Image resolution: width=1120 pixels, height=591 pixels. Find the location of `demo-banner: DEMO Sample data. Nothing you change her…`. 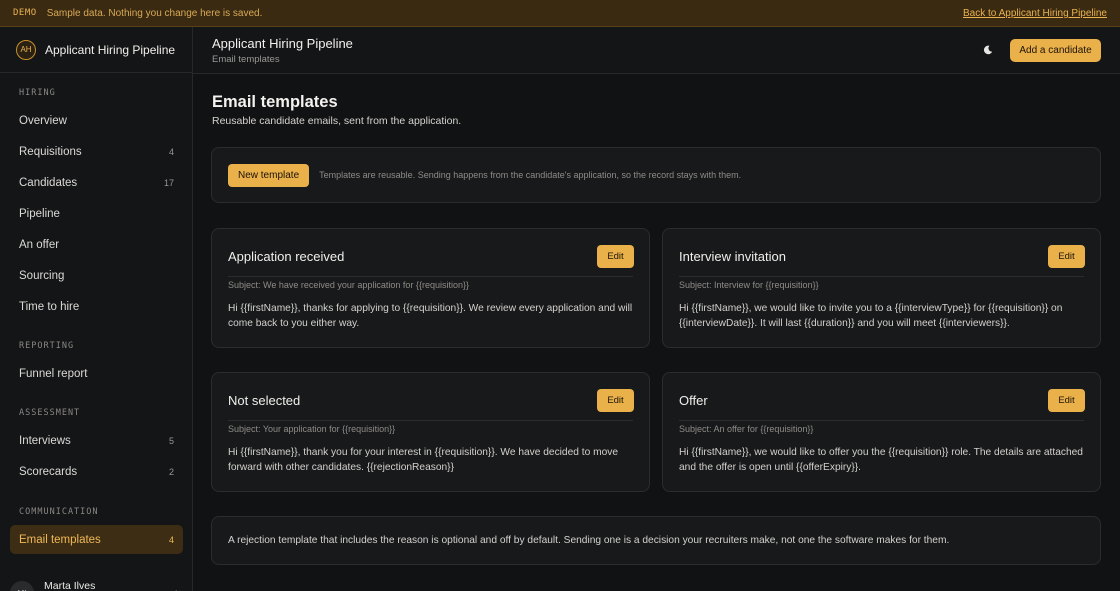

demo-banner: DEMO Sample data. Nothing you change her… is located at coordinates (560, 13).